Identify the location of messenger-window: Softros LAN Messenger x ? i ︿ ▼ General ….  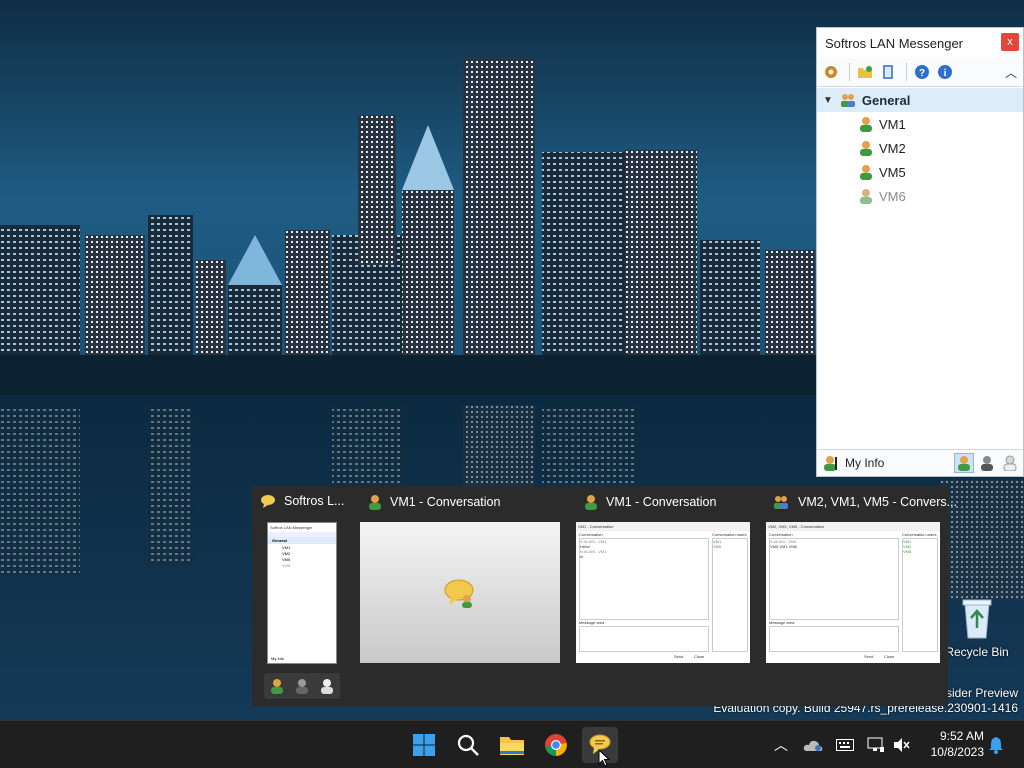
(920, 252).